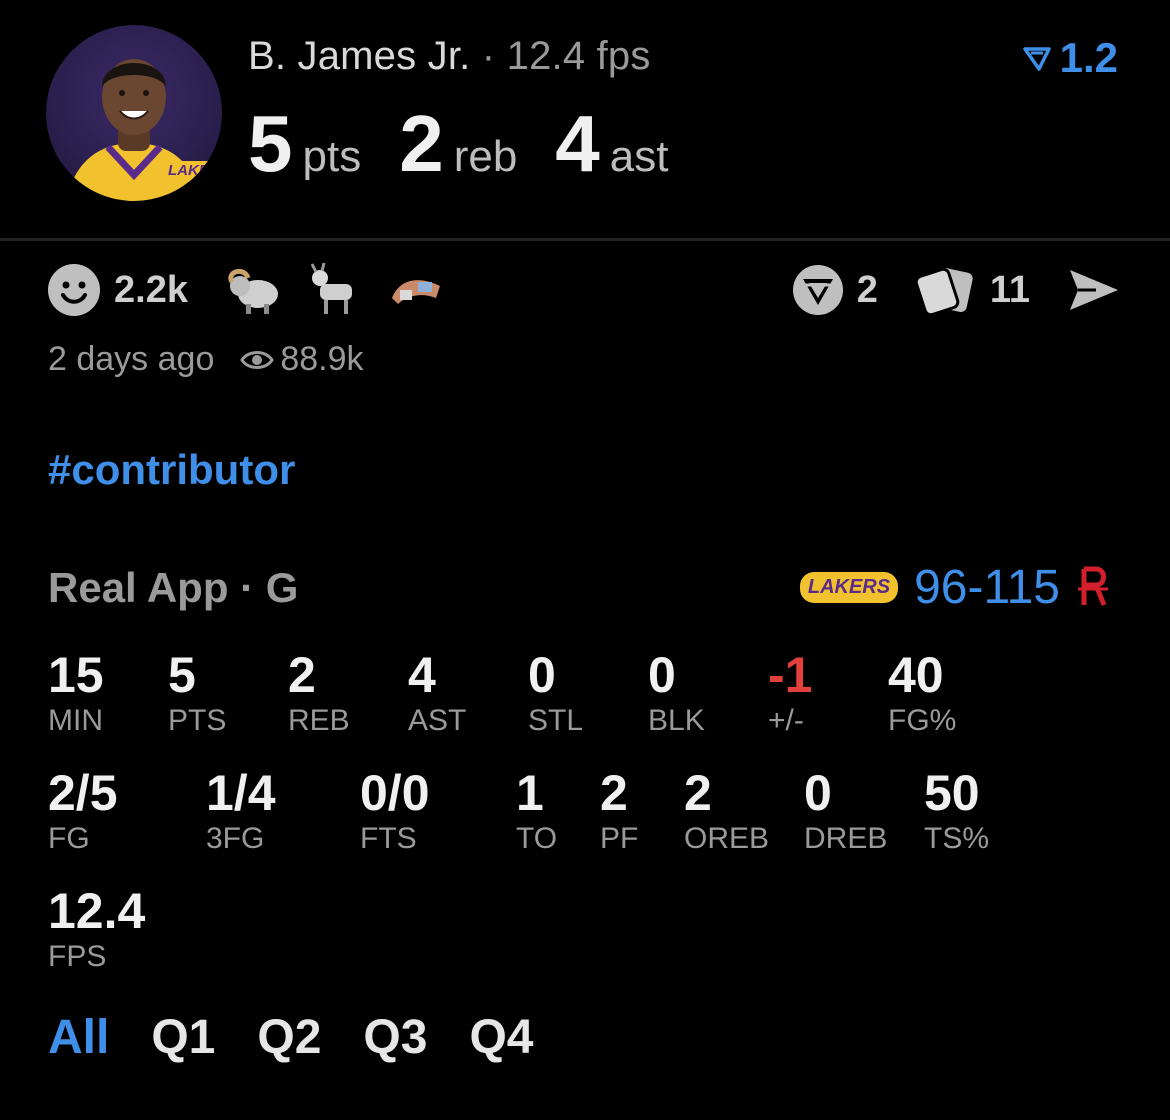  What do you see at coordinates (566, 56) in the screenshot?
I see `fps-label: · 12.4 fps` at bounding box center [566, 56].